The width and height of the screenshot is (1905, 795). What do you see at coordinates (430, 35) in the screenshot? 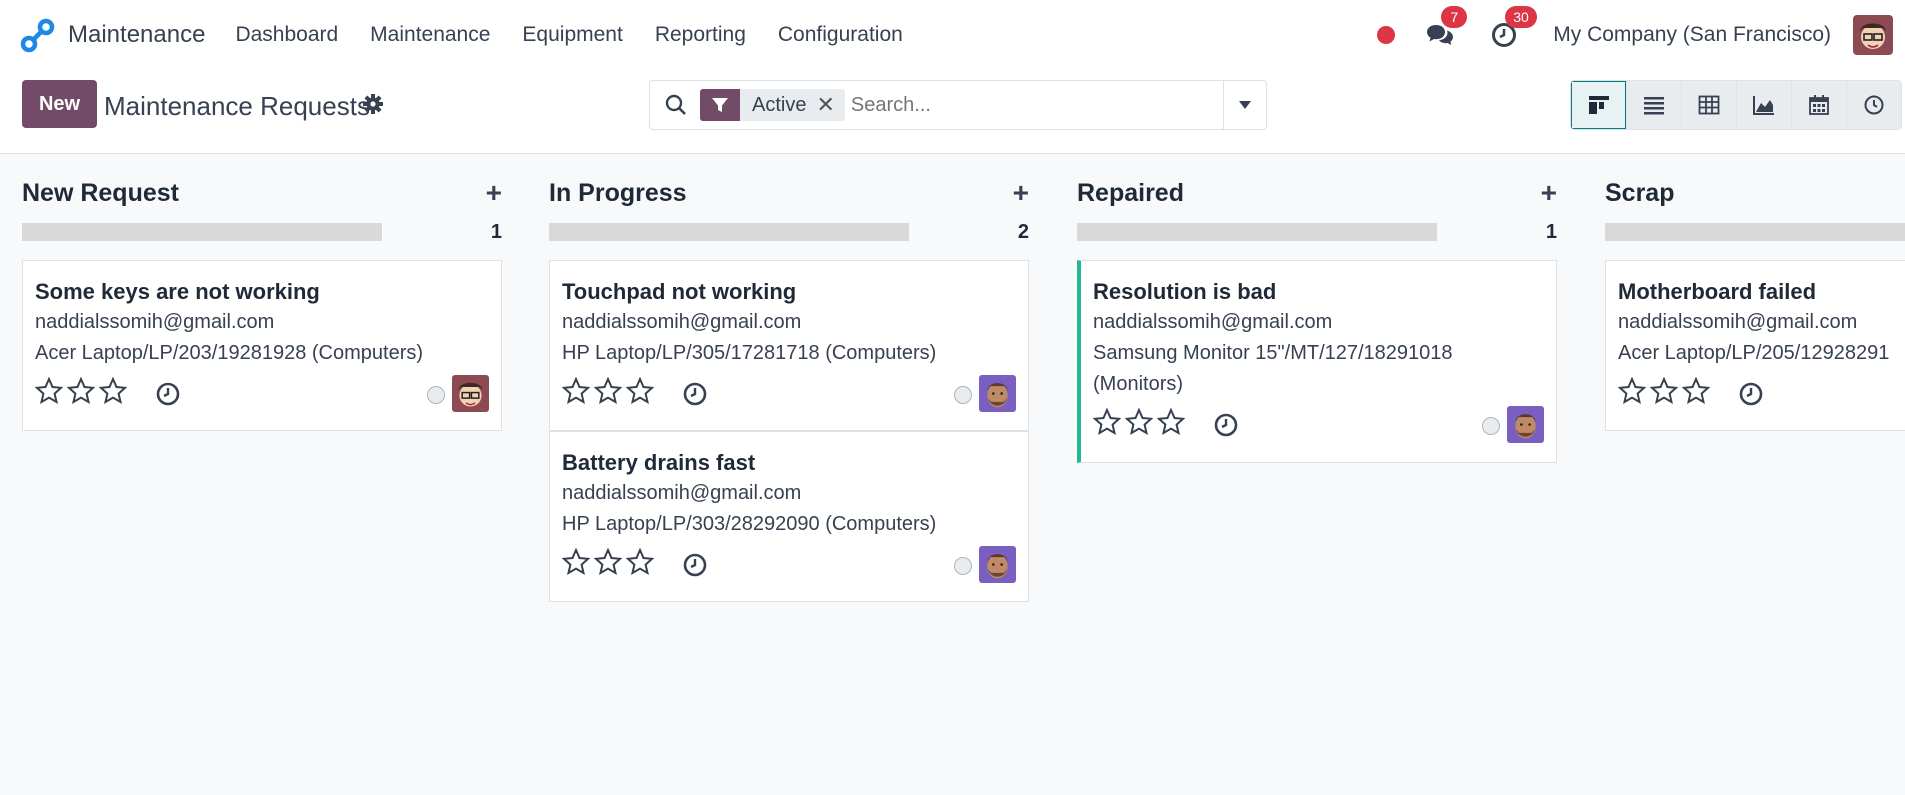
I see `menu-maintenance: Maintenance` at bounding box center [430, 35].